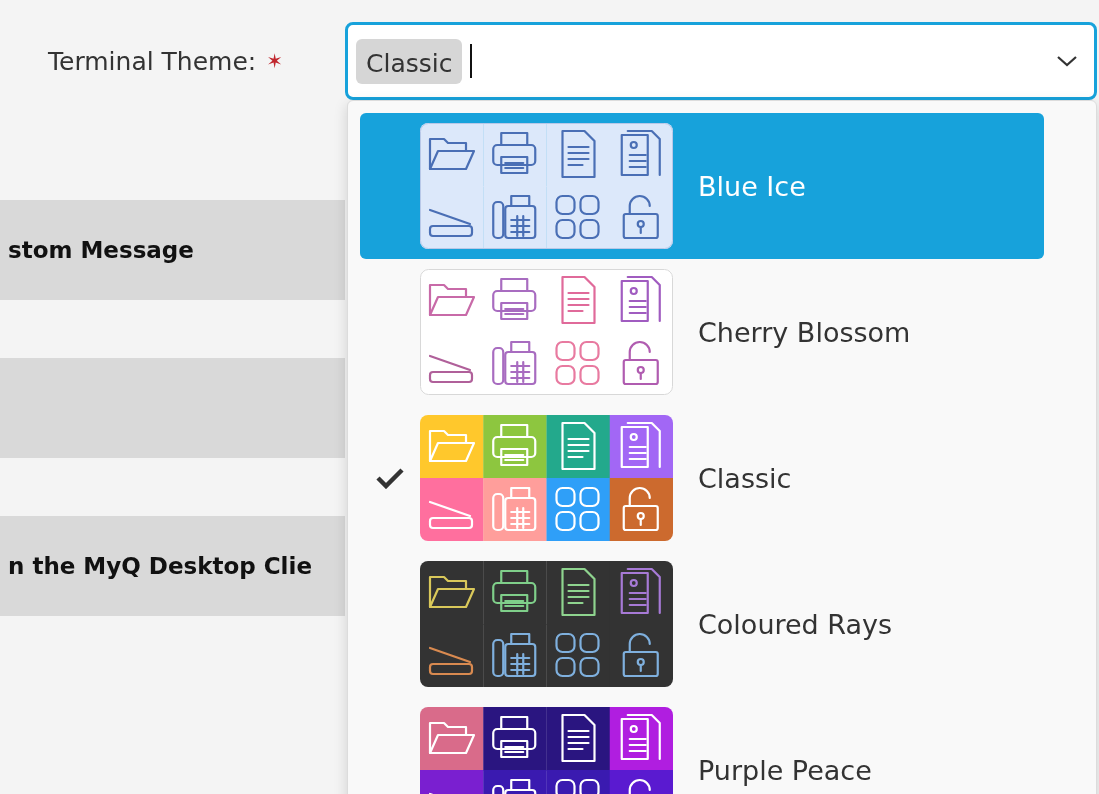 The height and width of the screenshot is (794, 1099). I want to click on checkmark-icon, so click(390, 478).